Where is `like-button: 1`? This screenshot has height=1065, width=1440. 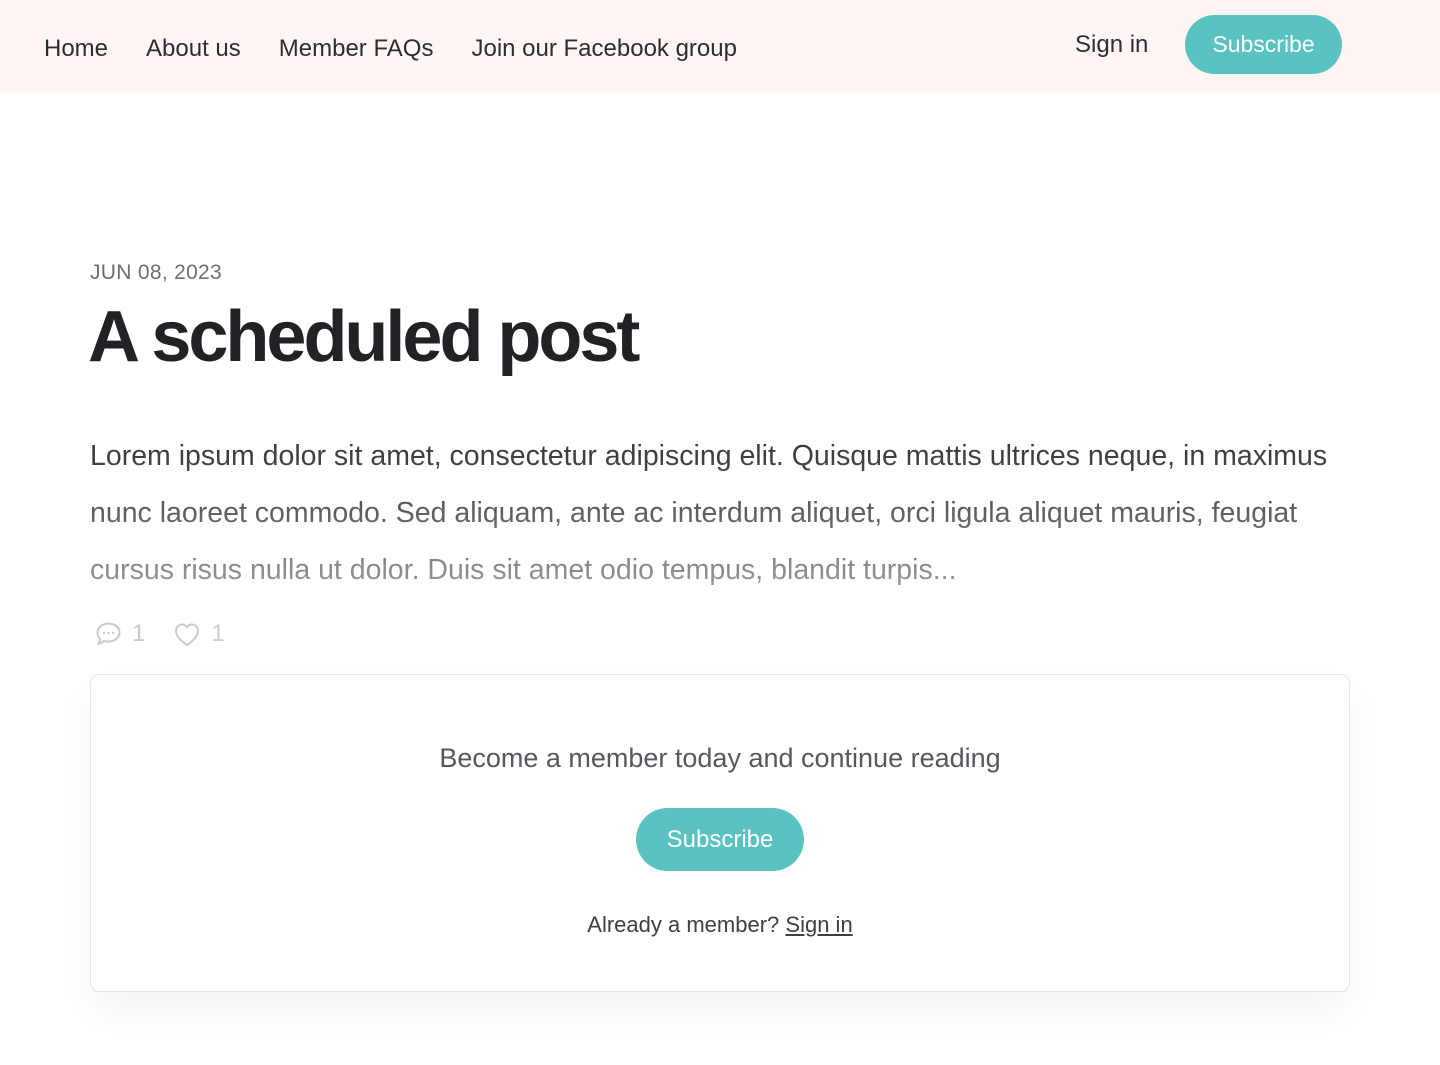 like-button: 1 is located at coordinates (199, 634).